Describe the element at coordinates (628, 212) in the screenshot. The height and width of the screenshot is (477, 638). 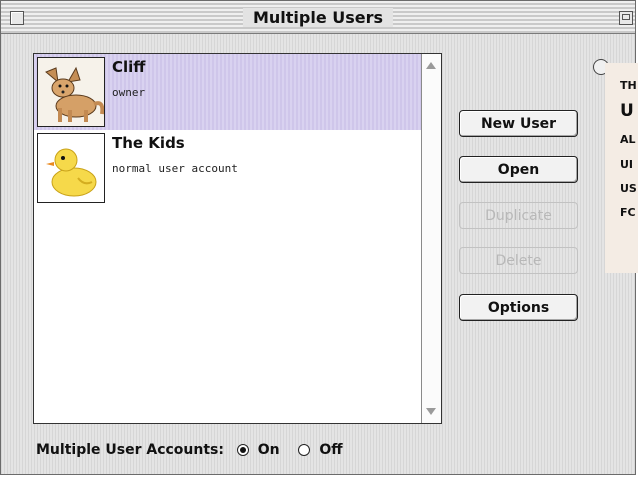
I see `overlay-text-6: FC` at that location.